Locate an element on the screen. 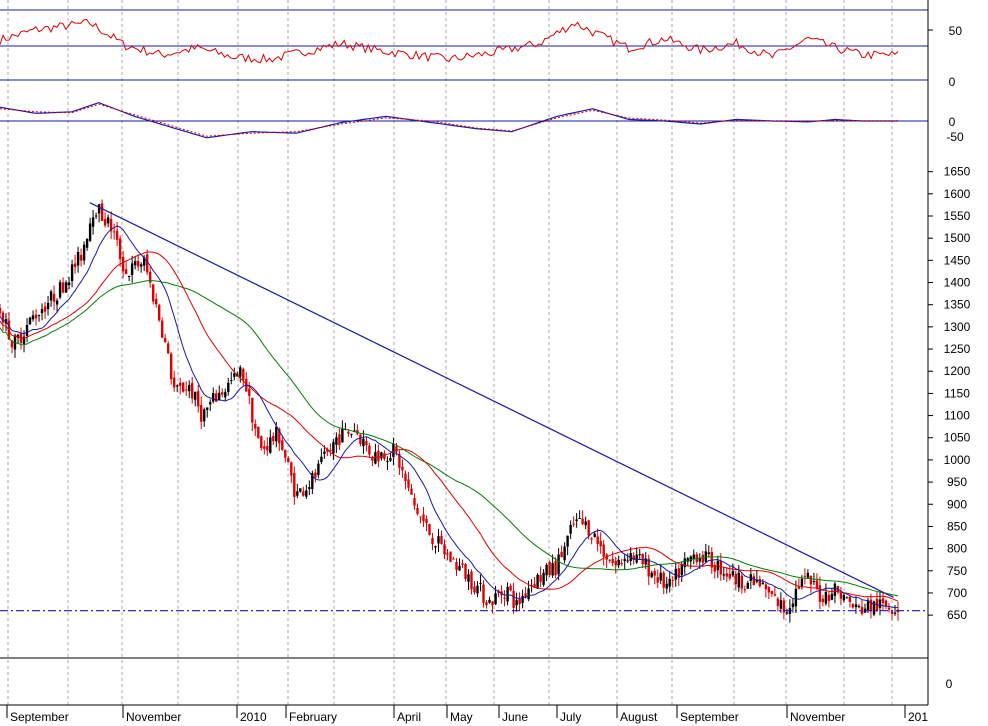  price-tick-label: 1400 is located at coordinates (957, 283).